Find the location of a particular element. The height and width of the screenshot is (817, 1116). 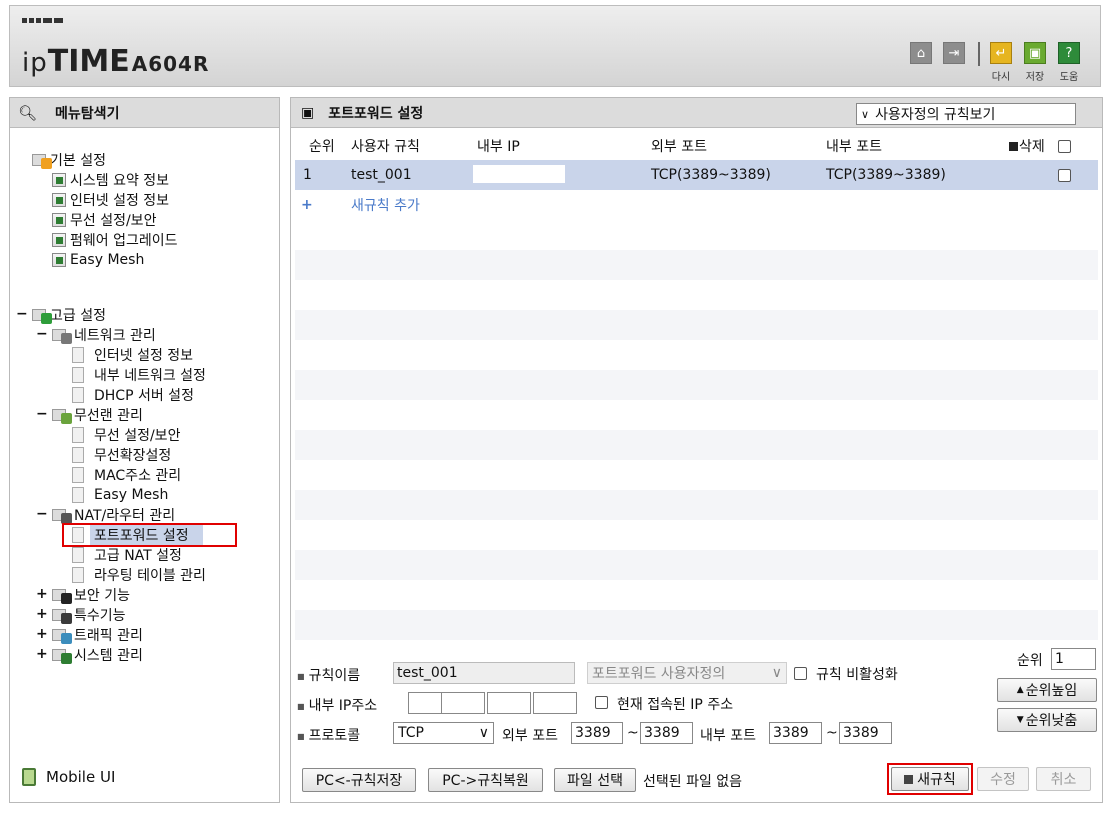

traffic-folder-icon is located at coordinates (62, 636).